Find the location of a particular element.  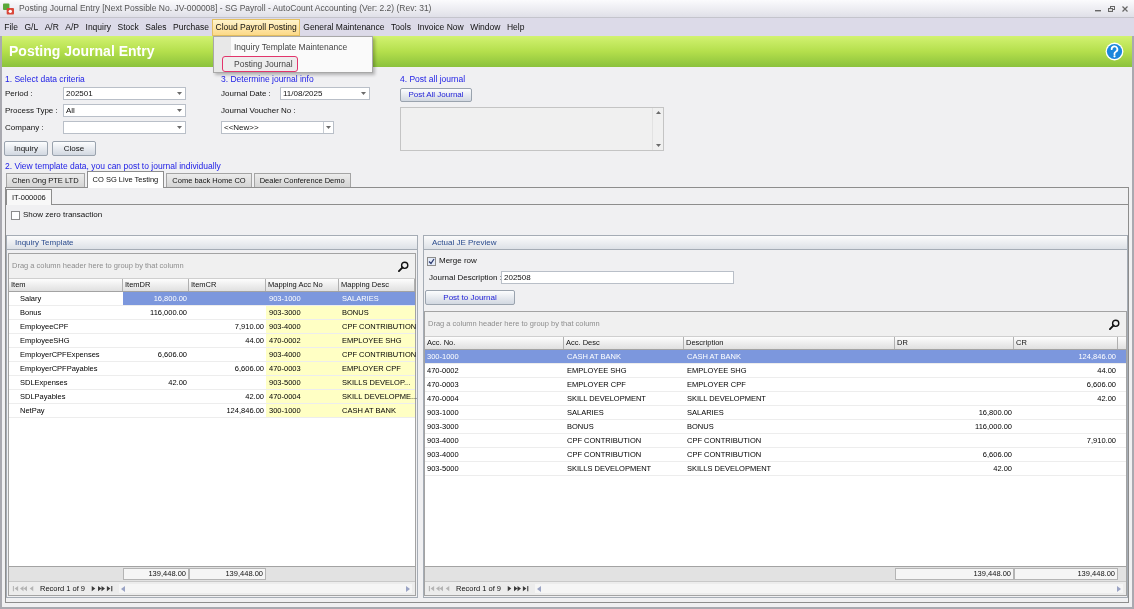

checkmark-icon is located at coordinates (431, 261).